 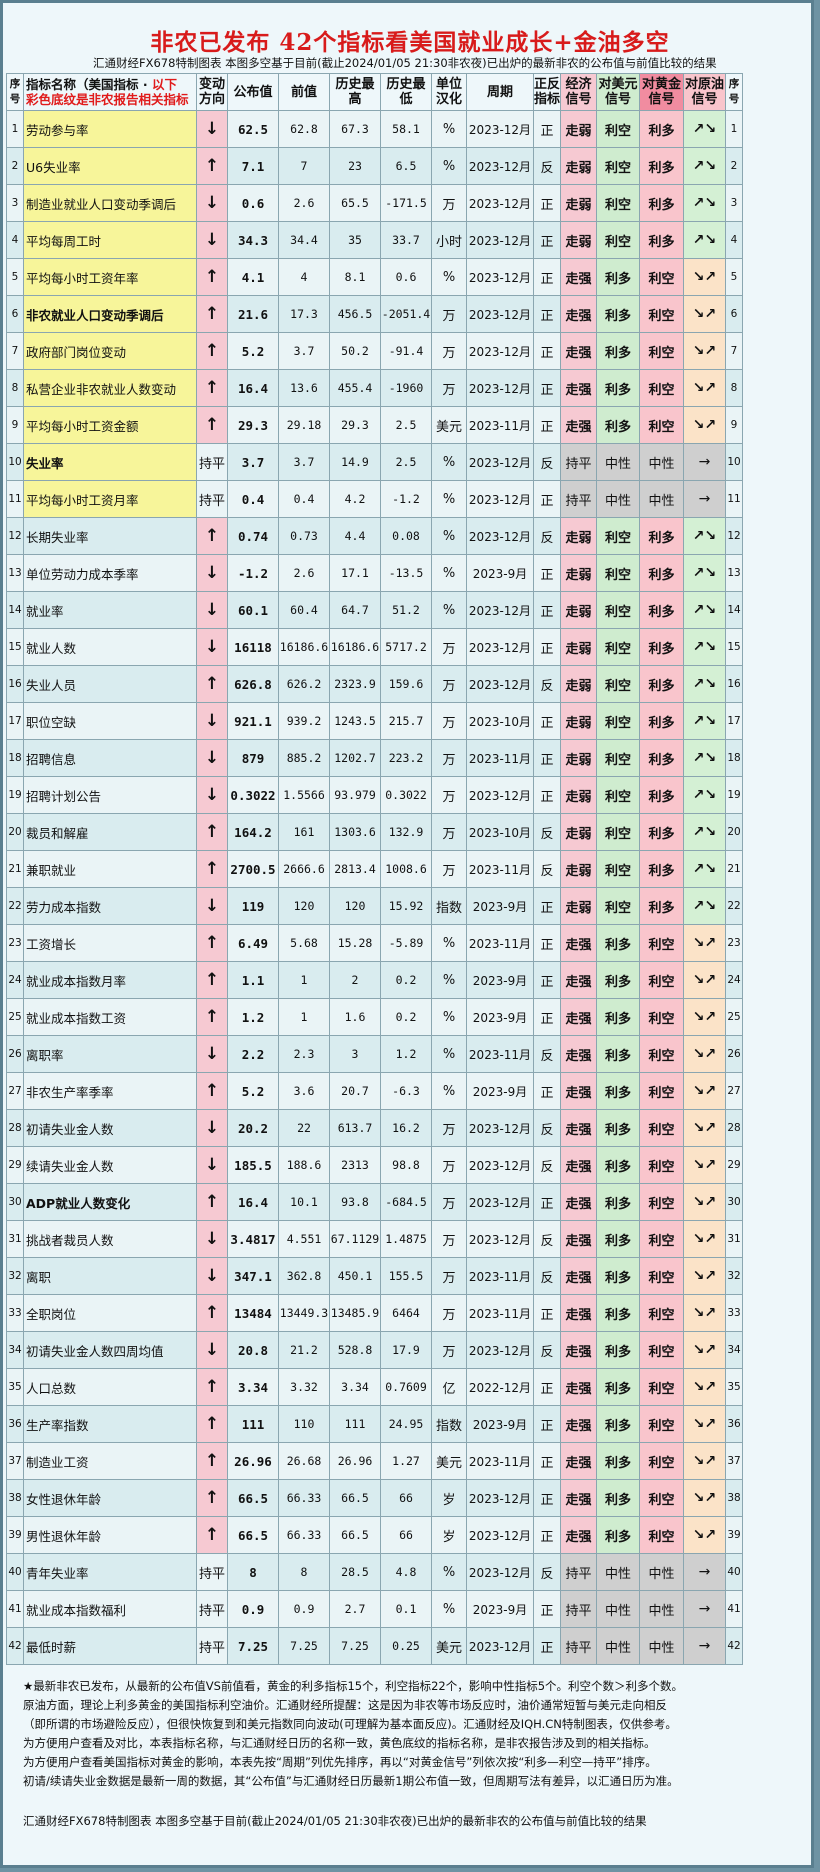 I want to click on historical-high: 66.5, so click(x=355, y=1498).